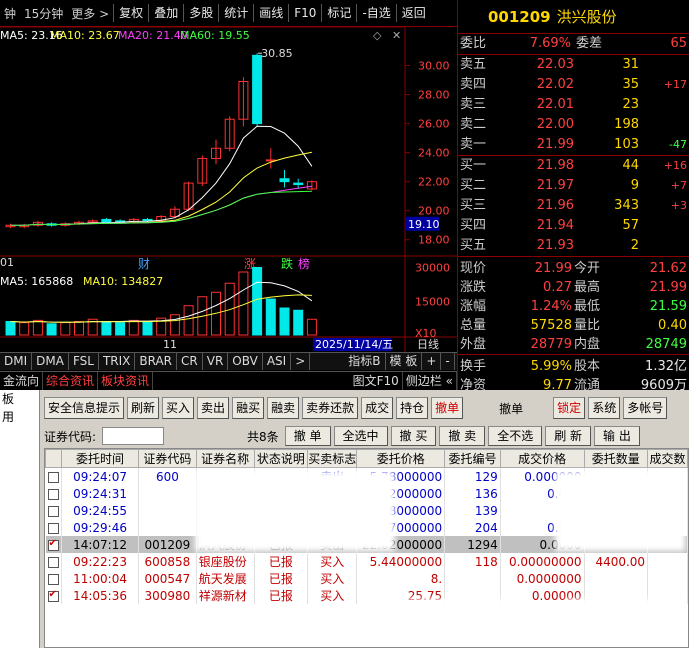  What do you see at coordinates (270, 13) in the screenshot?
I see `toolbar-button-4: 画线` at bounding box center [270, 13].